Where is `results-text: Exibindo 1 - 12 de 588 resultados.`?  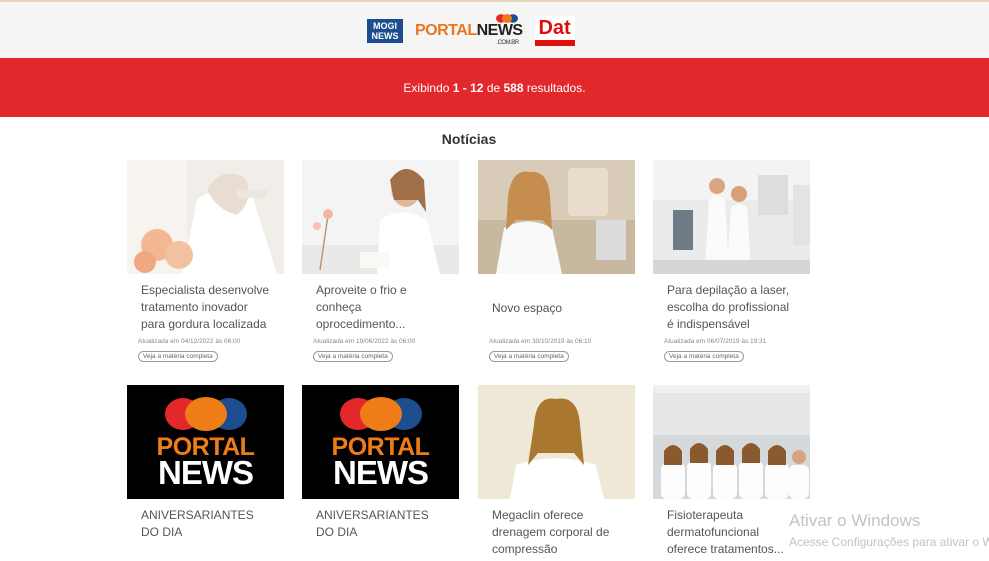 results-text: Exibindo 1 - 12 de 588 resultados. is located at coordinates (494, 87).